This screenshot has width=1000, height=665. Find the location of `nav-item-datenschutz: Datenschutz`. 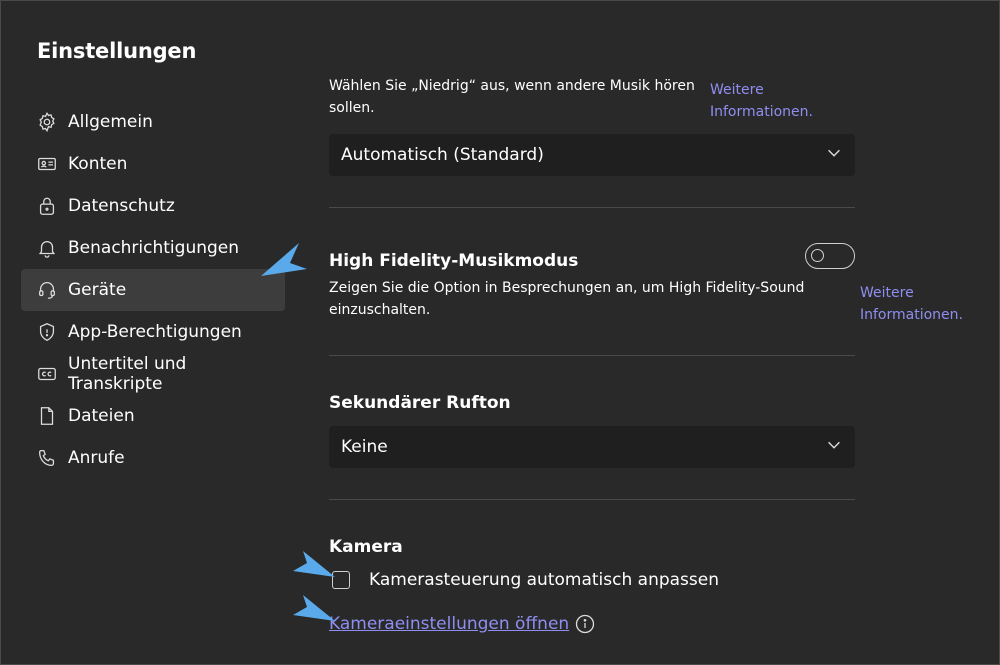

nav-item-datenschutz: Datenschutz is located at coordinates (153, 206).